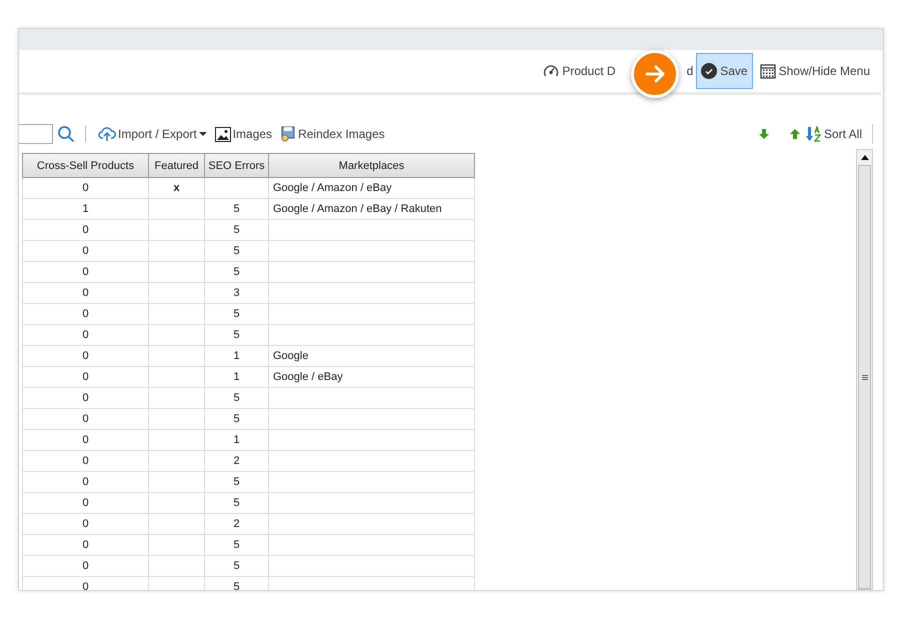  What do you see at coordinates (763, 134) in the screenshot?
I see `arrow-down-icon` at bounding box center [763, 134].